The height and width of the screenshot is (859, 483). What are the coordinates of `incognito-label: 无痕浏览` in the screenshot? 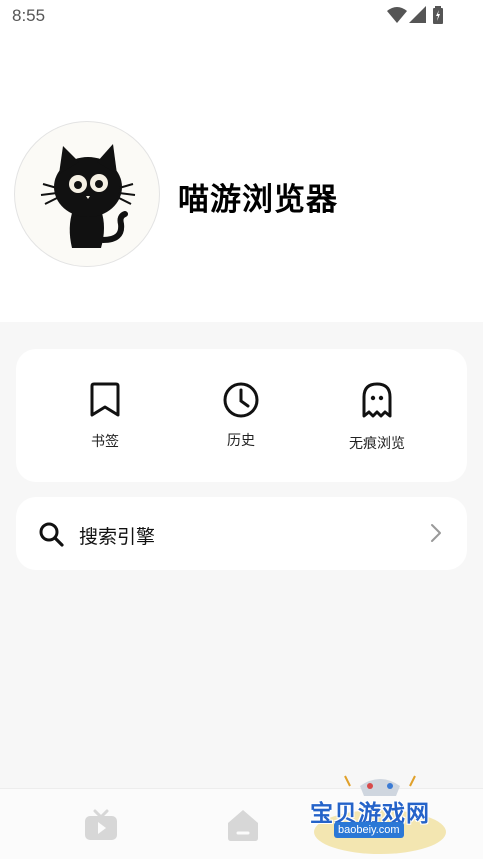 It's located at (377, 444).